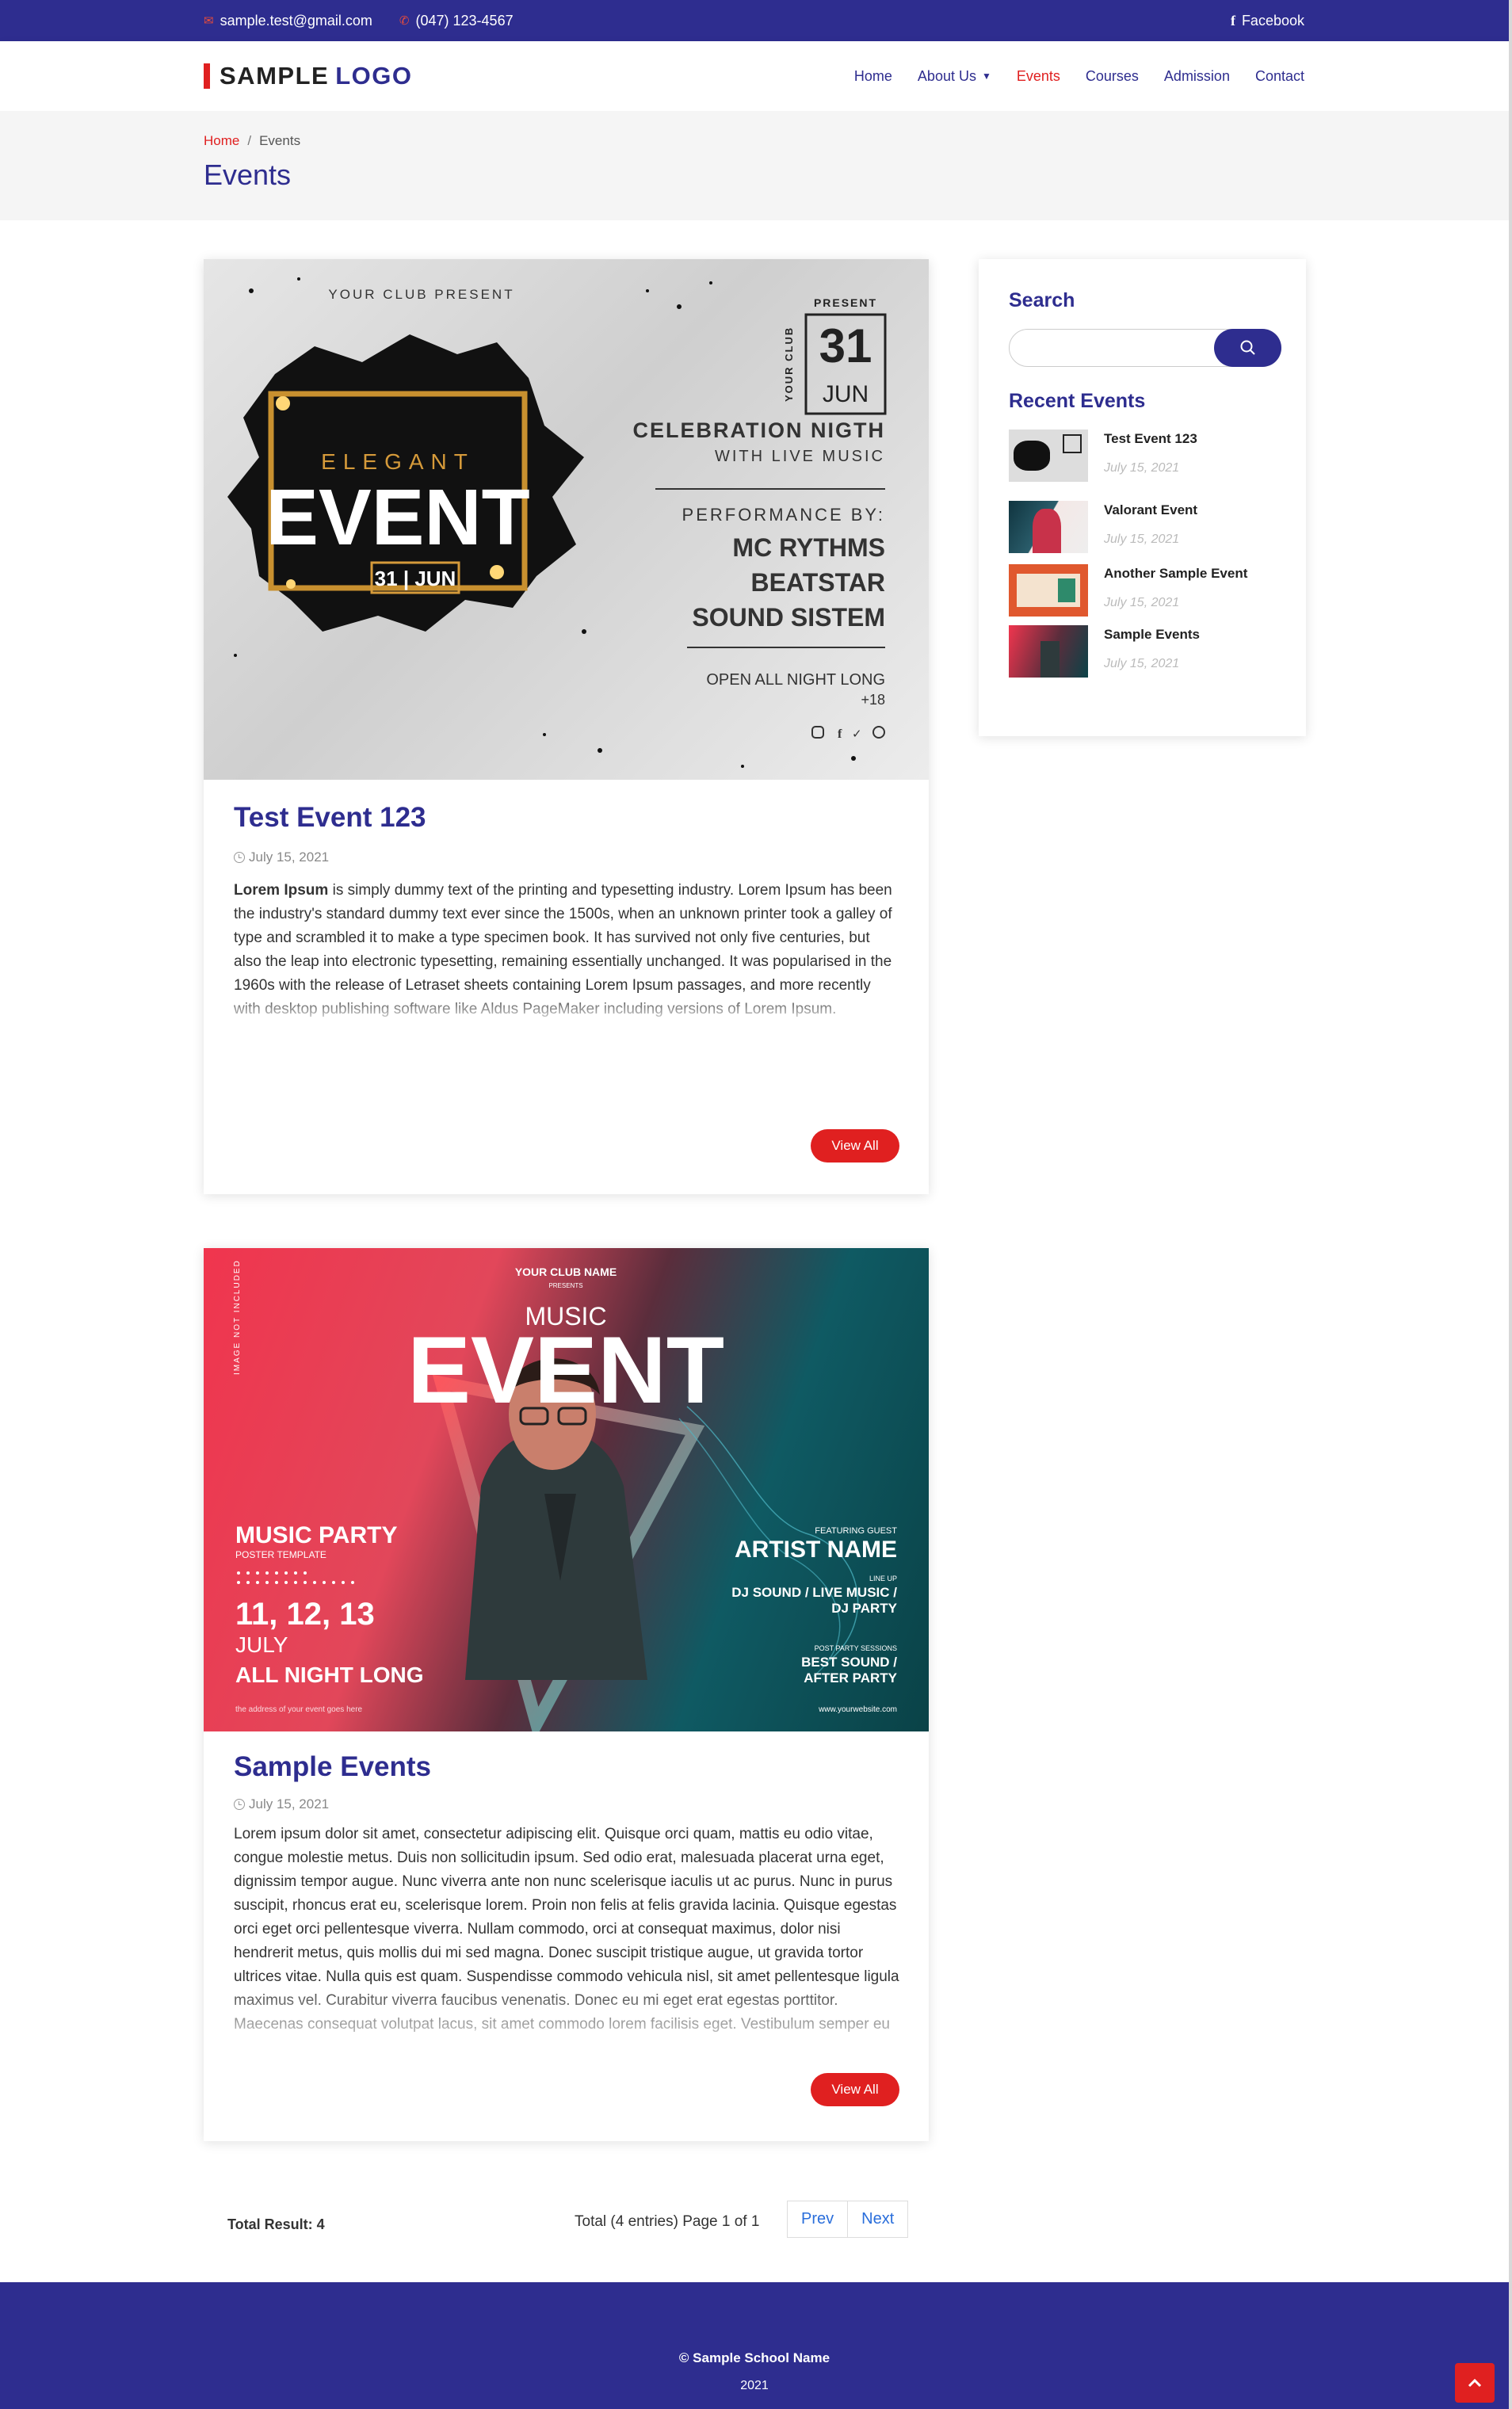 This screenshot has width=1512, height=2409. What do you see at coordinates (1475, 2383) in the screenshot?
I see `scroll-to-top-button` at bounding box center [1475, 2383].